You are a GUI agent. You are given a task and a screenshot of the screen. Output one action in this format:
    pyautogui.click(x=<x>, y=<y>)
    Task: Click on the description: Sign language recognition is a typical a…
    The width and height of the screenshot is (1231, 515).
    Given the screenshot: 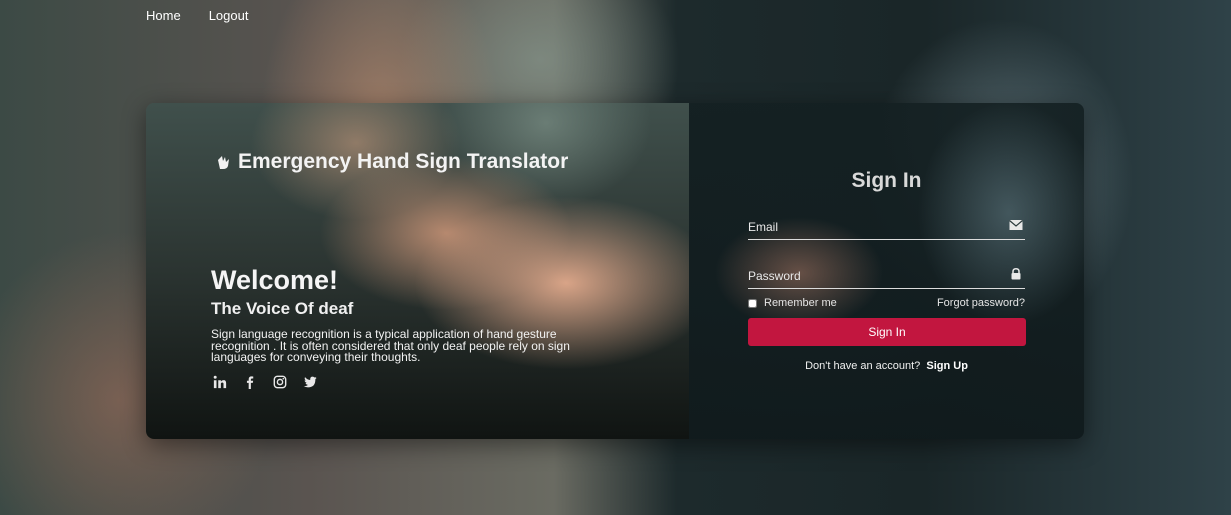 What is the action you would take?
    pyautogui.click(x=390, y=345)
    